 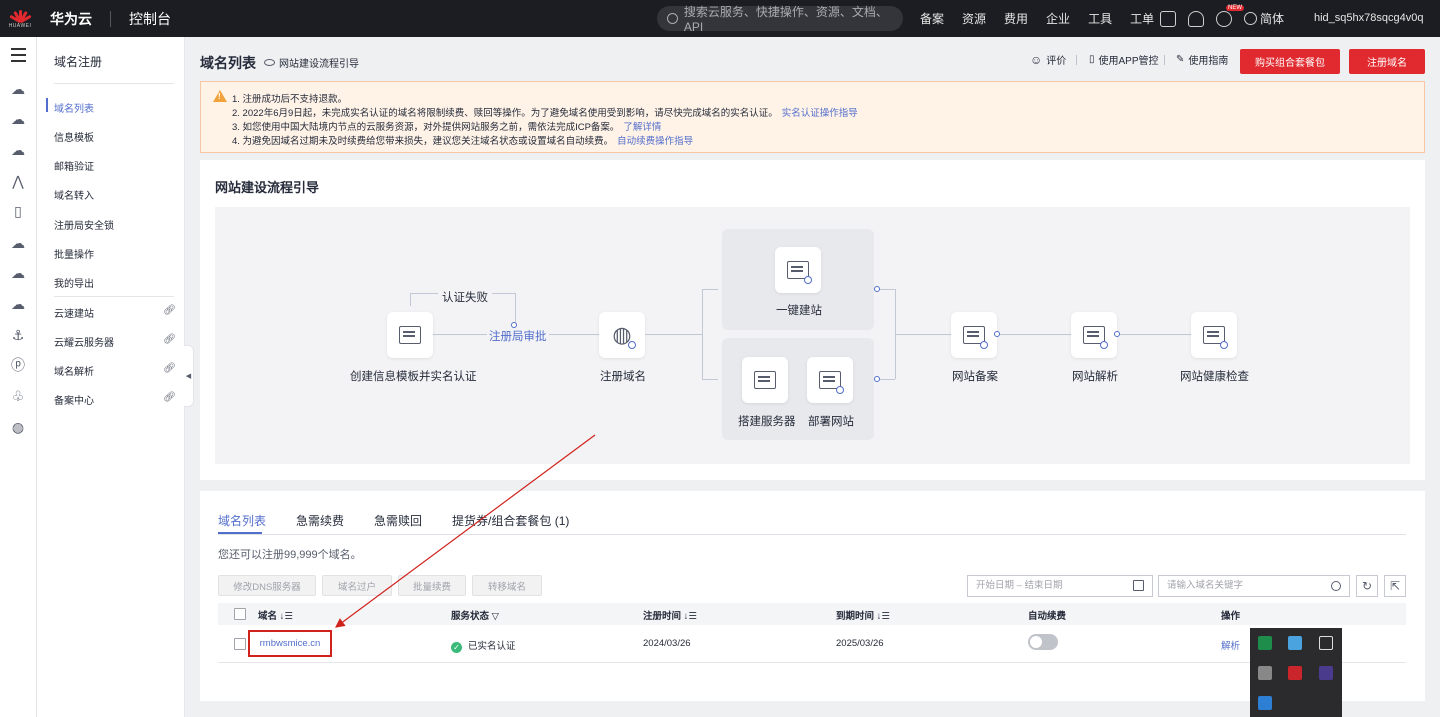 I want to click on deploy-site-node, so click(x=830, y=380).